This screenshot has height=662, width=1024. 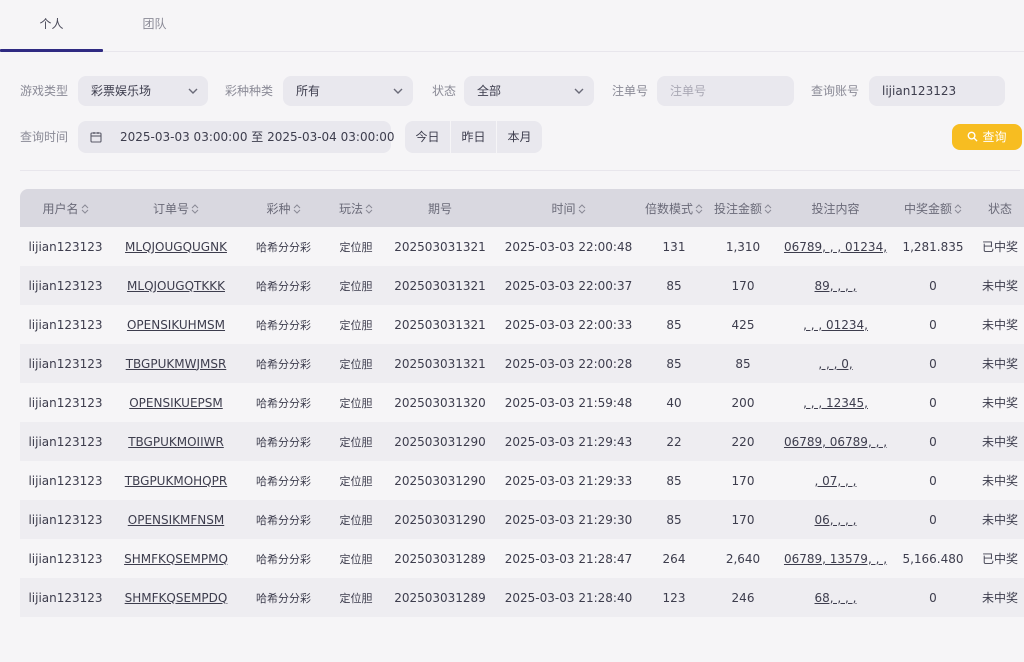 I want to click on cell-order-link: SHMFKQSEMPMQ, so click(x=176, y=558).